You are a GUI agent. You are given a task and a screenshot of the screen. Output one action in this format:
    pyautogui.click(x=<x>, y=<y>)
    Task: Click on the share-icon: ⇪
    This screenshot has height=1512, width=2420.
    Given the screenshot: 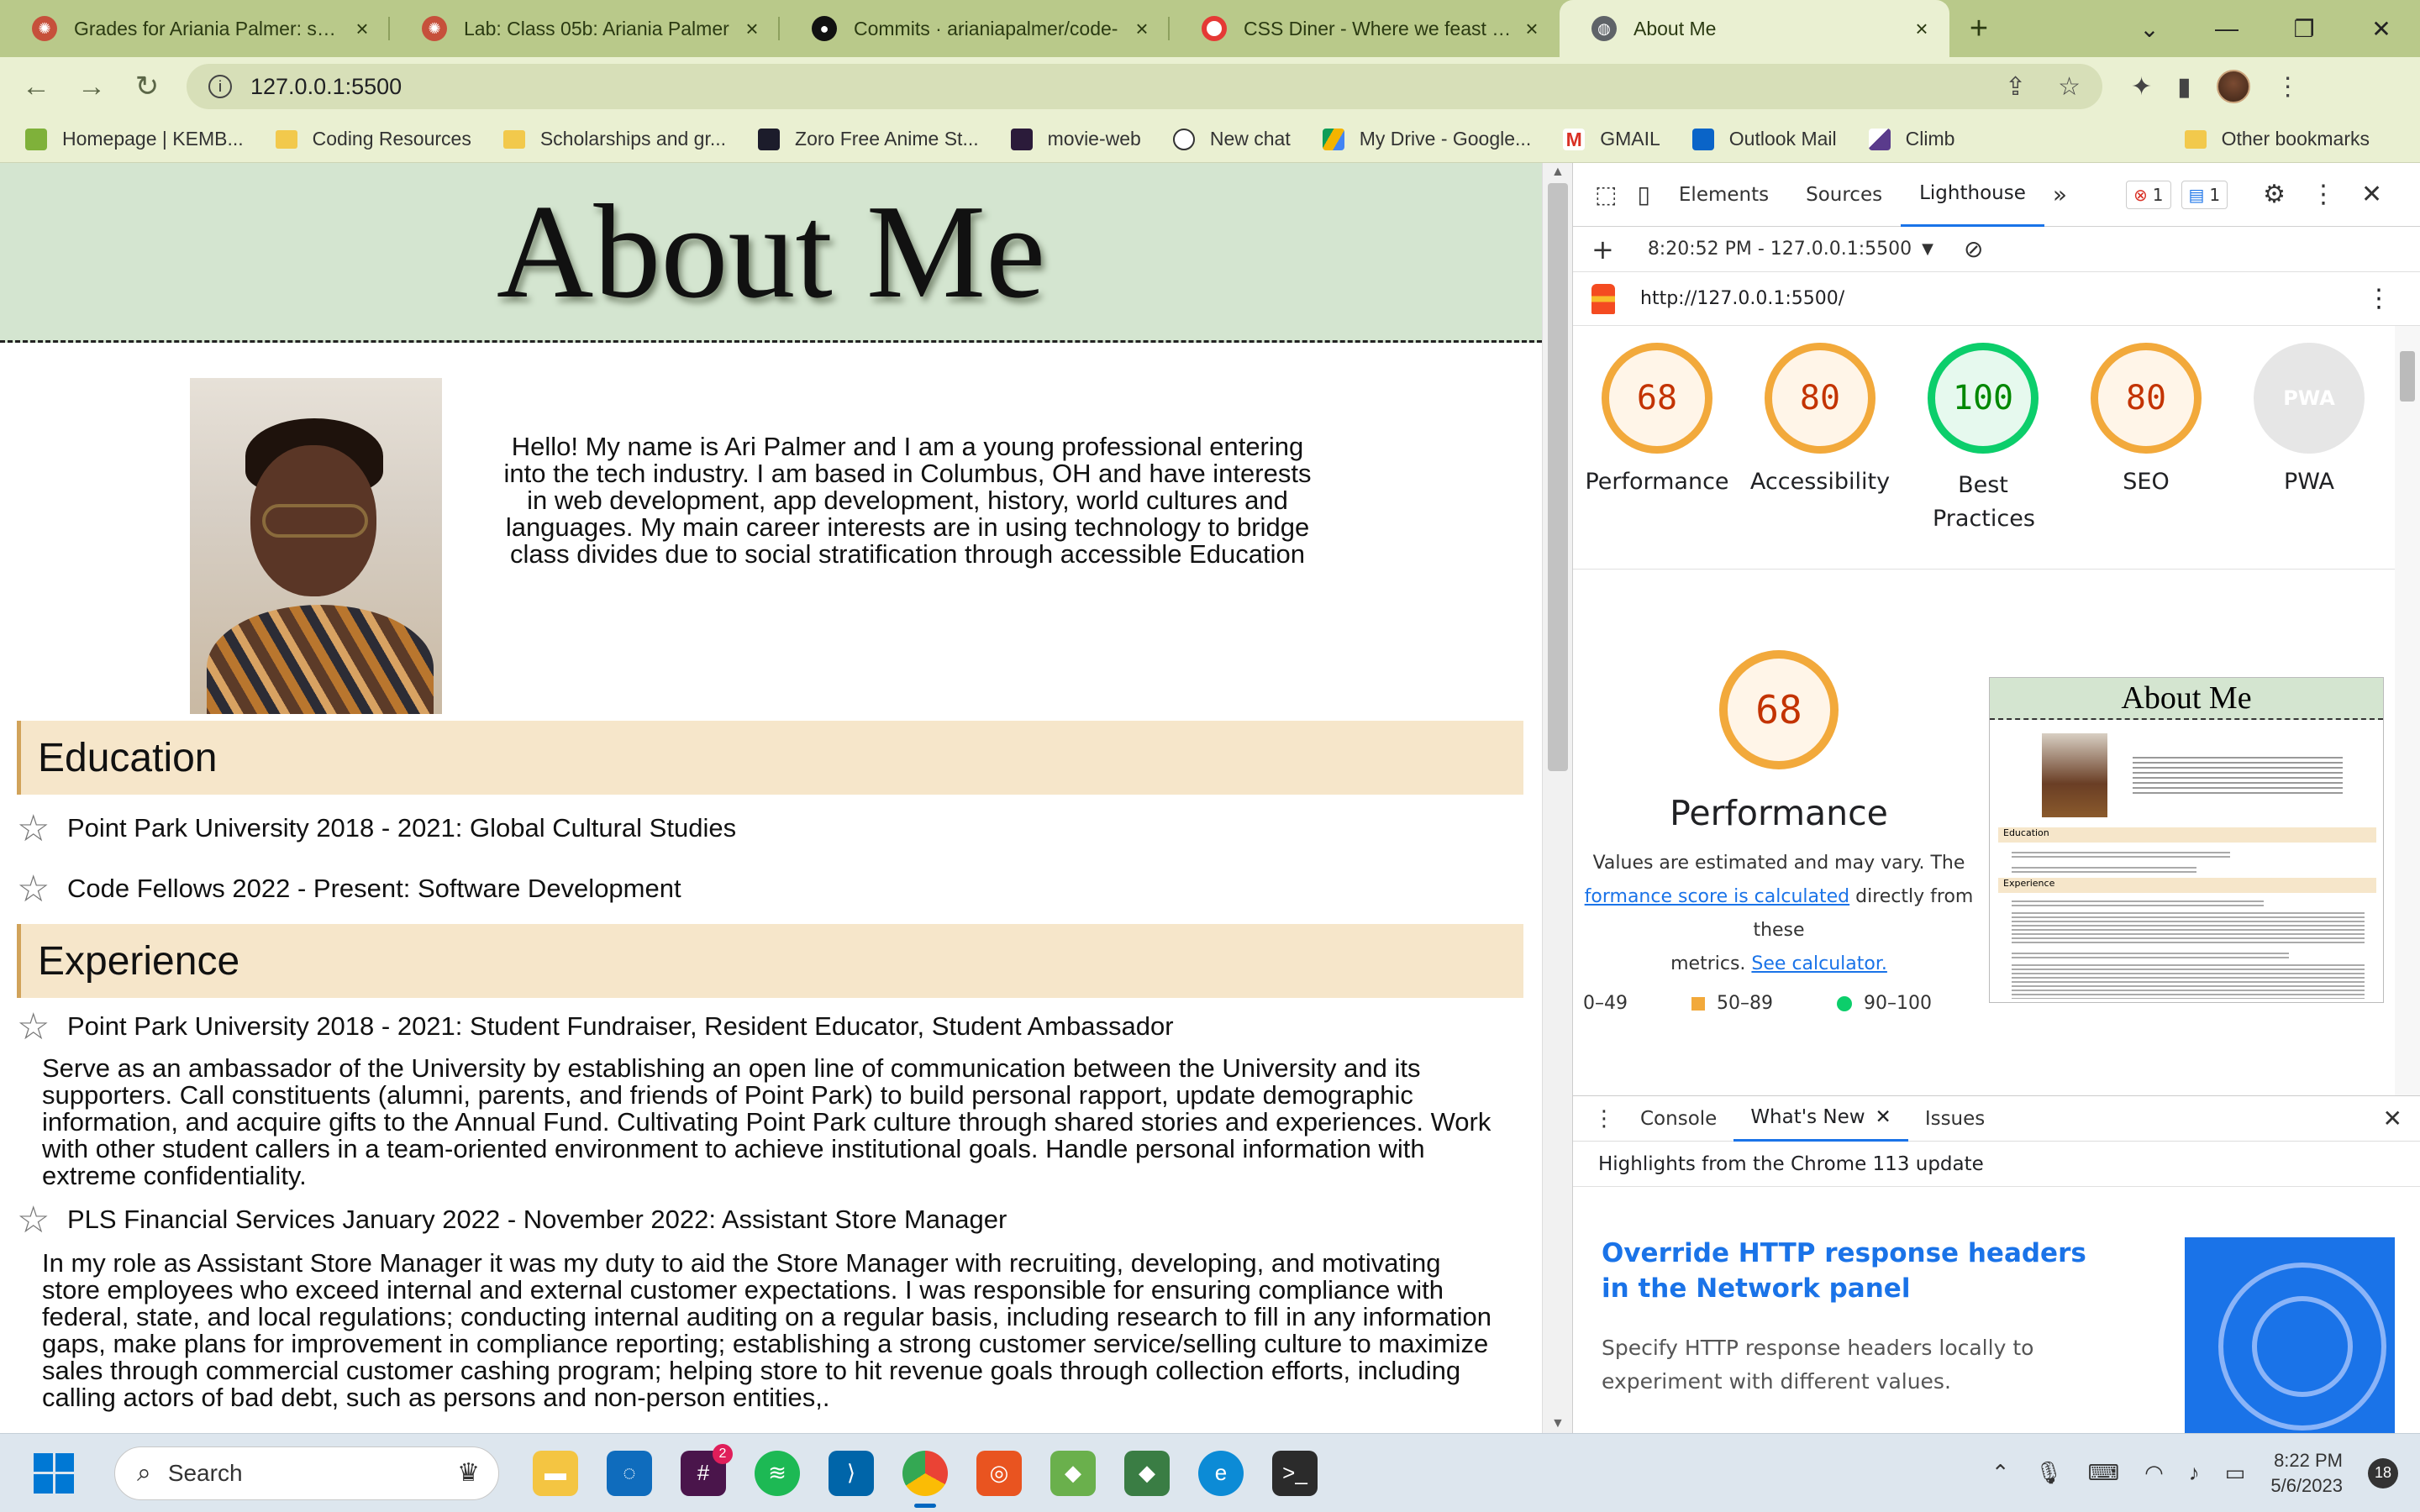 What is the action you would take?
    pyautogui.click(x=2015, y=87)
    